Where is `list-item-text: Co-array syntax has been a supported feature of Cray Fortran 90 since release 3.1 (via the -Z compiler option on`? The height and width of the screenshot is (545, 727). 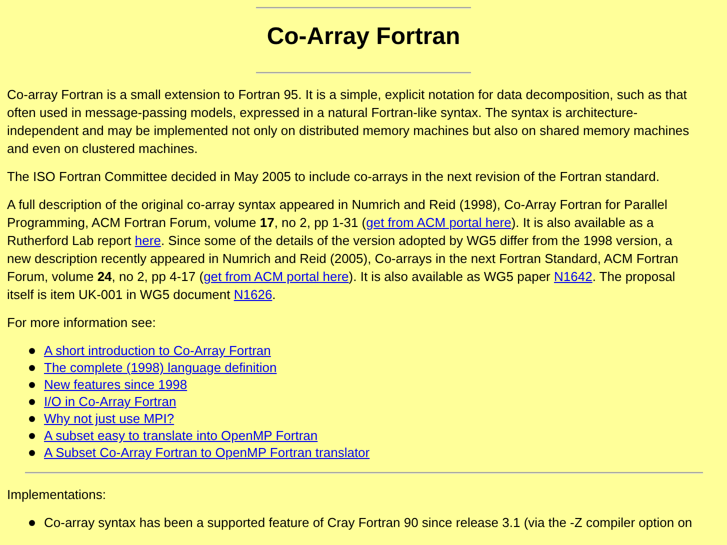
list-item-text: Co-array syntax has been a supported feature of Cray Fortran 90 since release 3.1 (via the -Z compiler option on is located at coordinates (368, 522).